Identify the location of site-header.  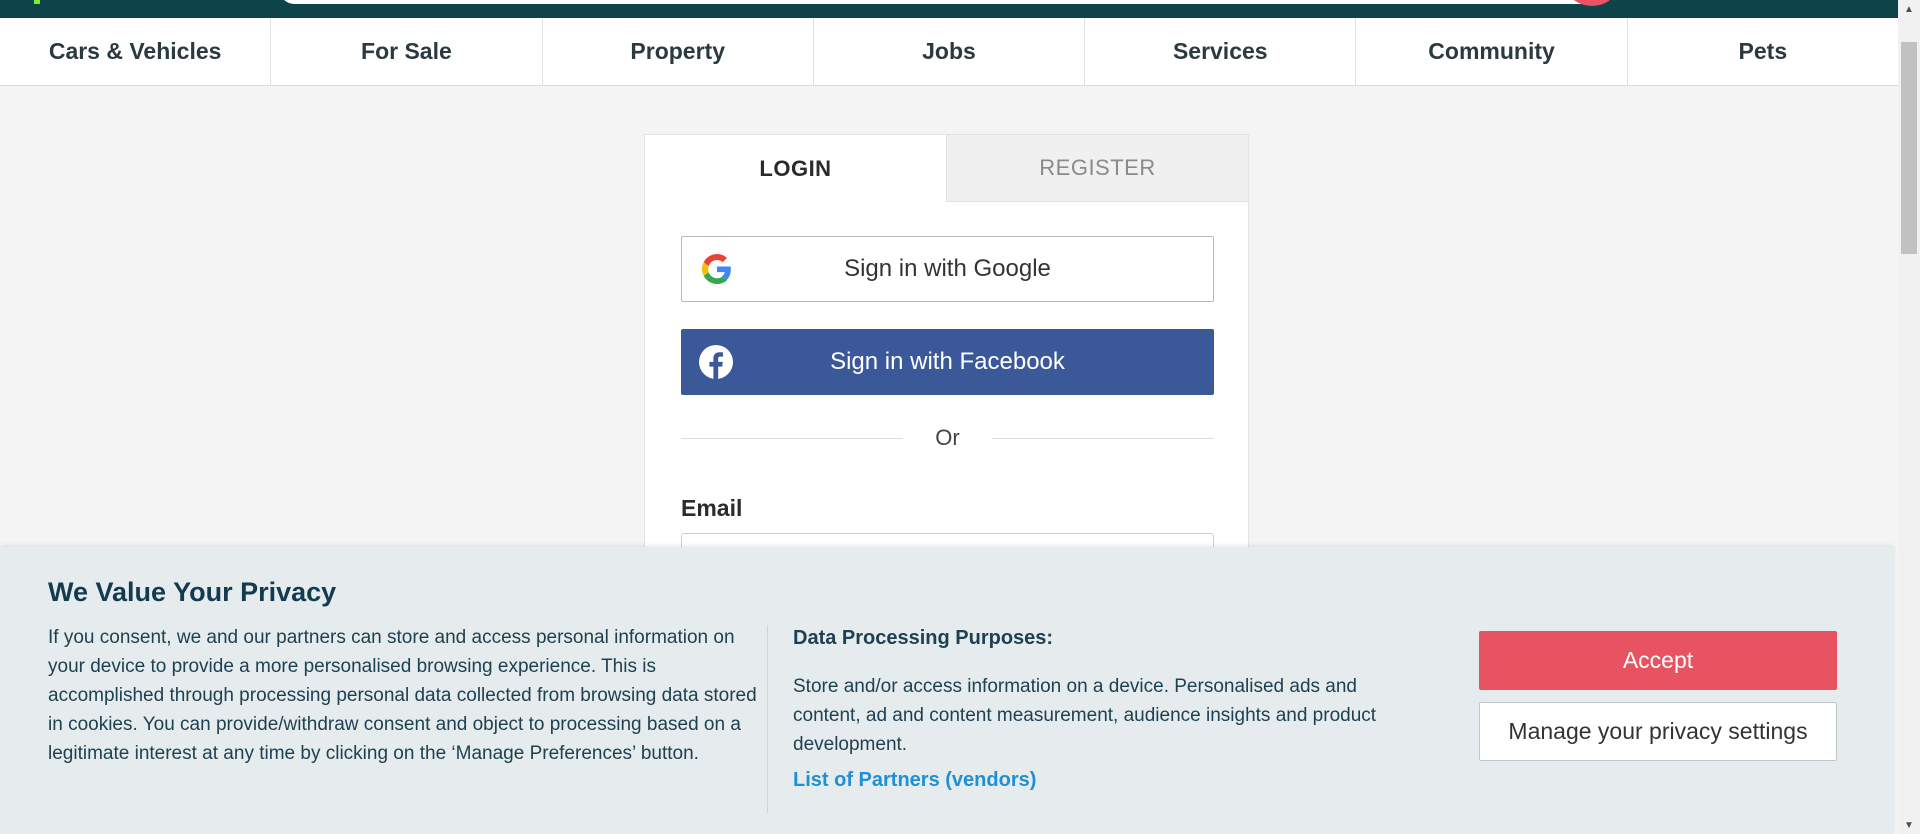
(949, 9).